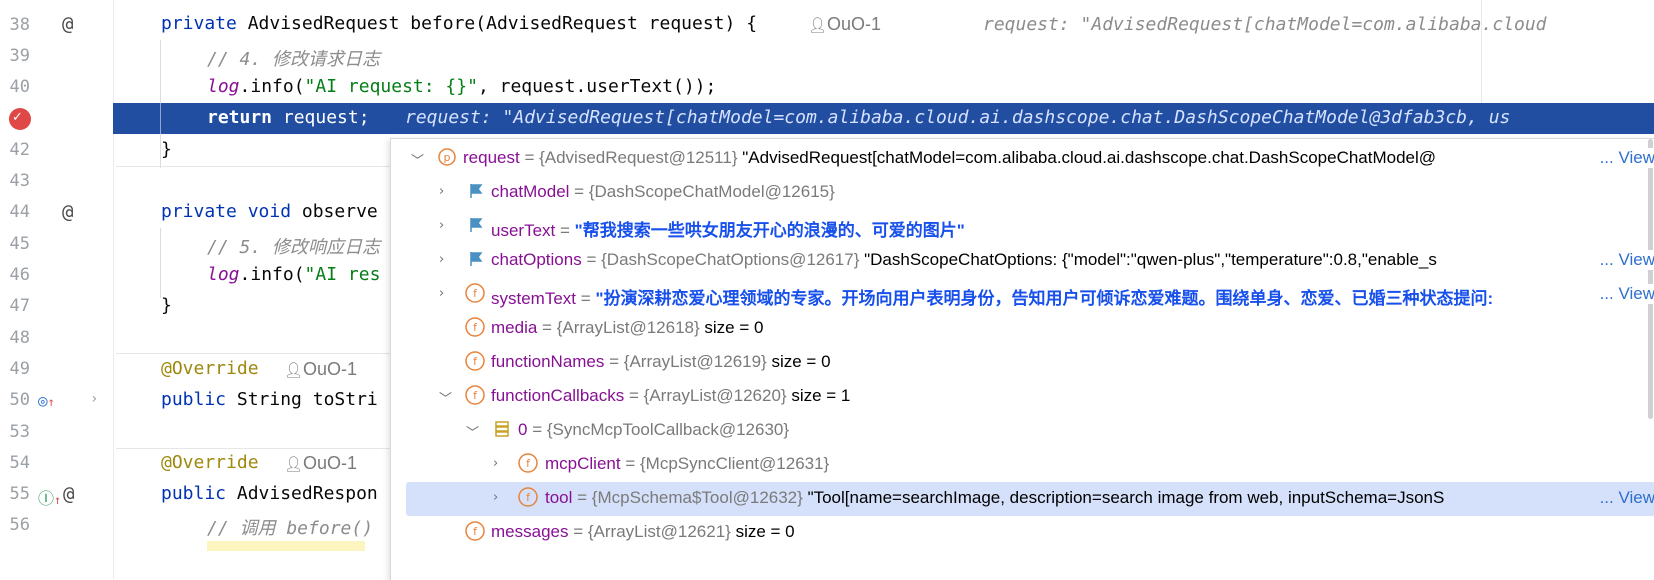 Image resolution: width=1654 pixels, height=580 pixels. I want to click on code-line-56: // 调用 before(), so click(290, 527).